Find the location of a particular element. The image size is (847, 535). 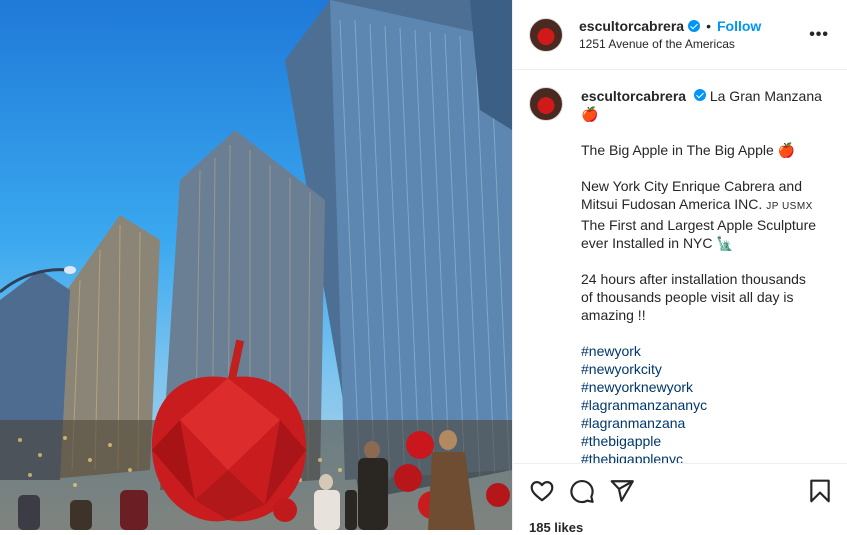

caption-text-line: Mitsui Fudosan America INC. JP USMX is located at coordinates (701, 205).